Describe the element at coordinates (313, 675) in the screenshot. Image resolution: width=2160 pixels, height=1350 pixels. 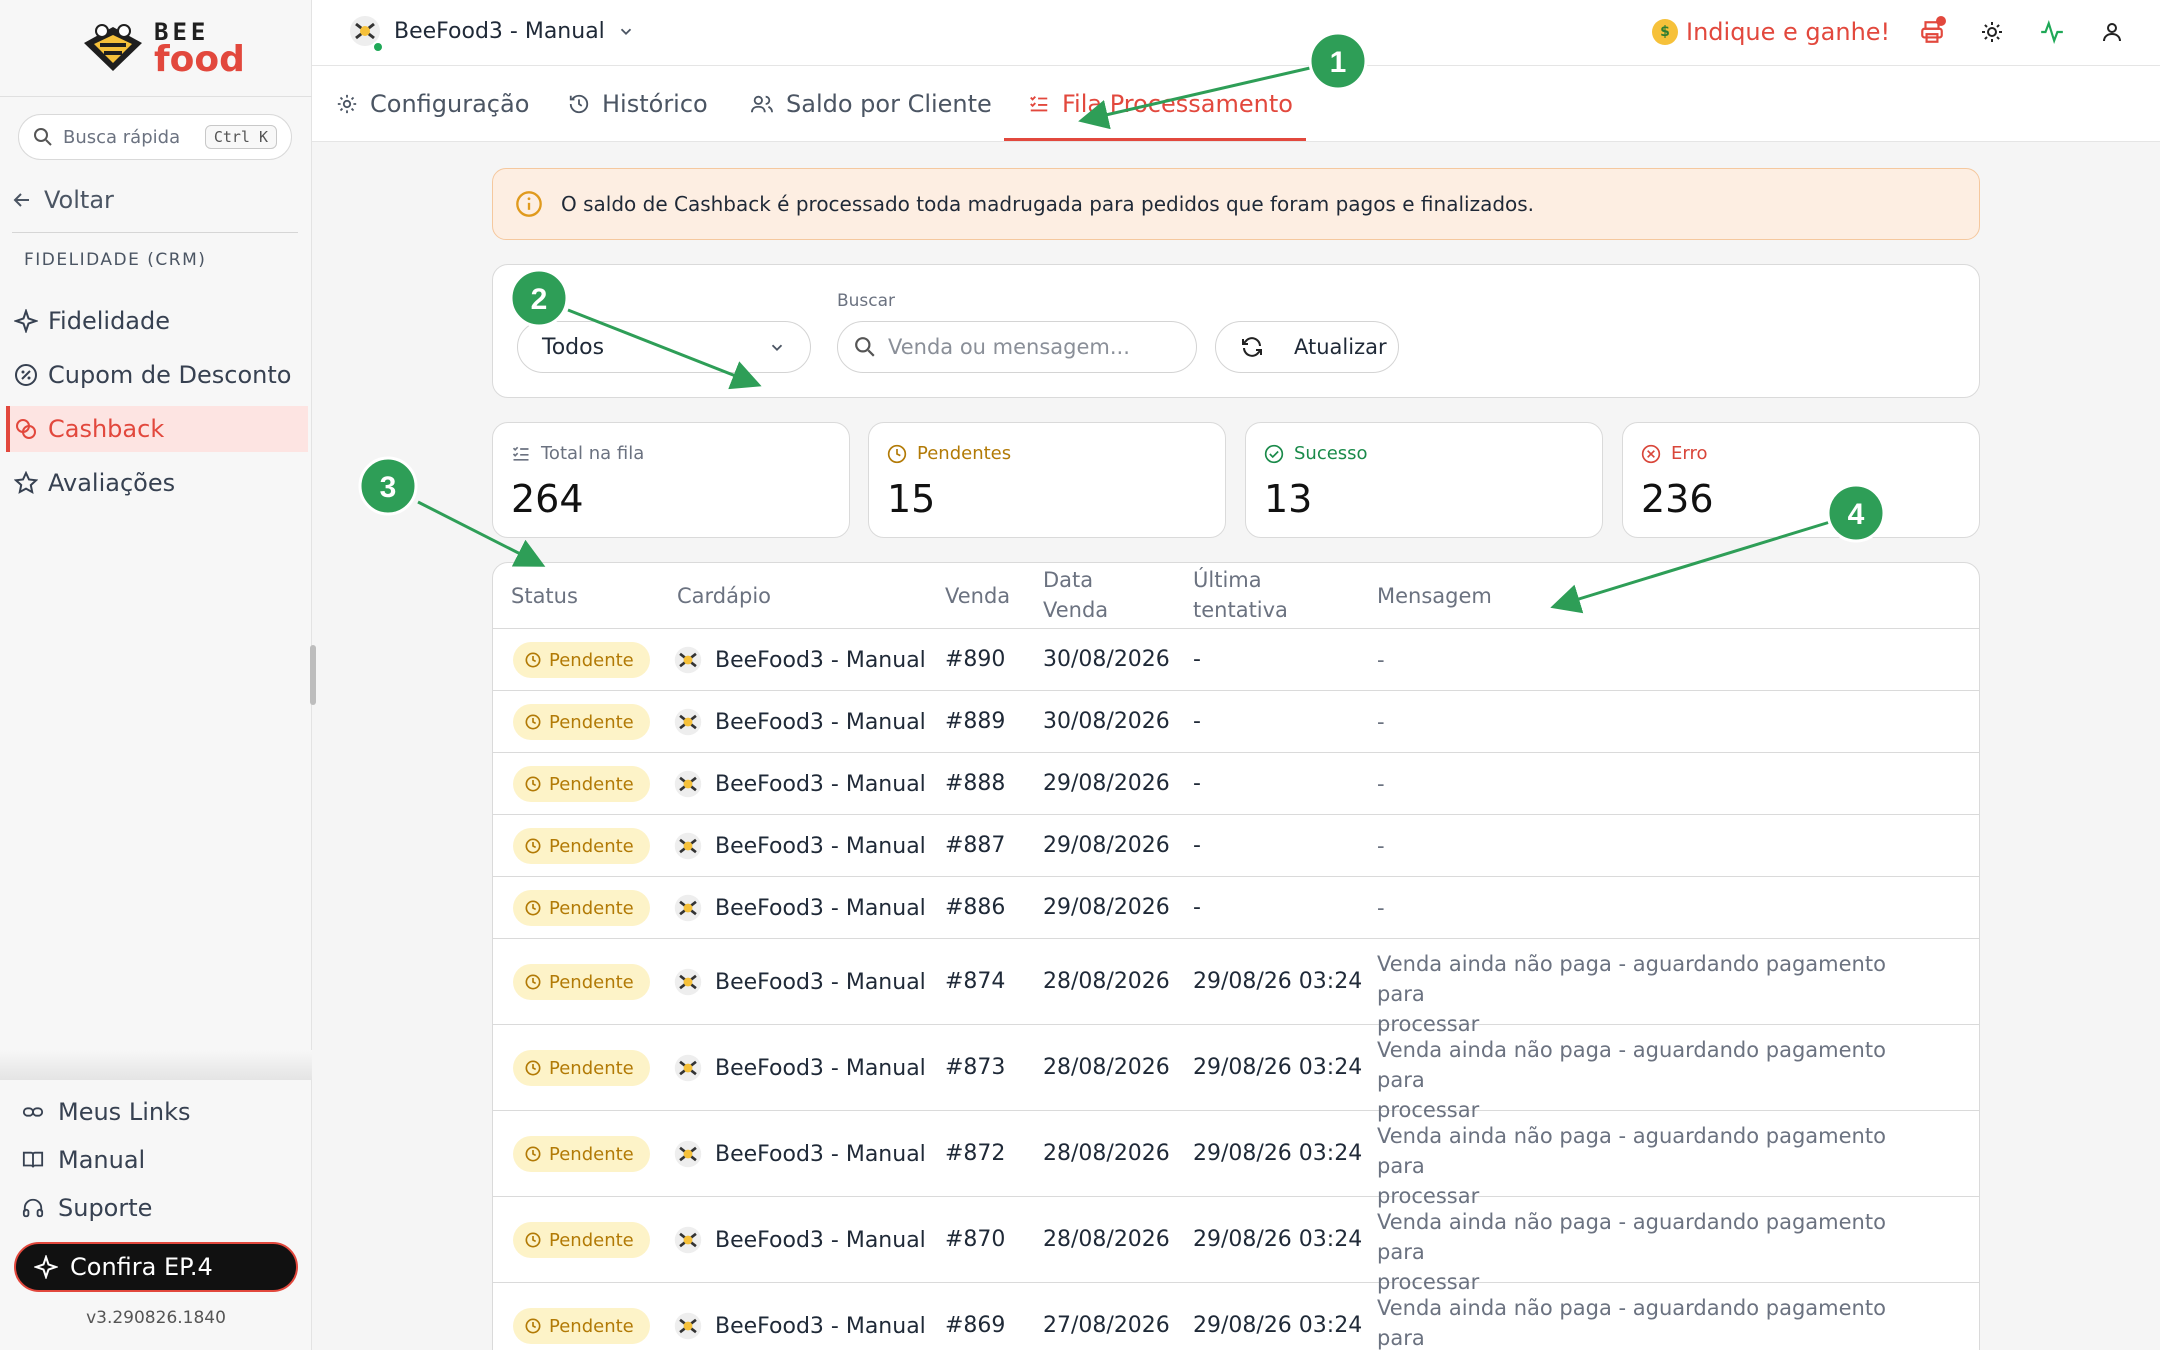
I see `sidebar-resize-handle` at that location.